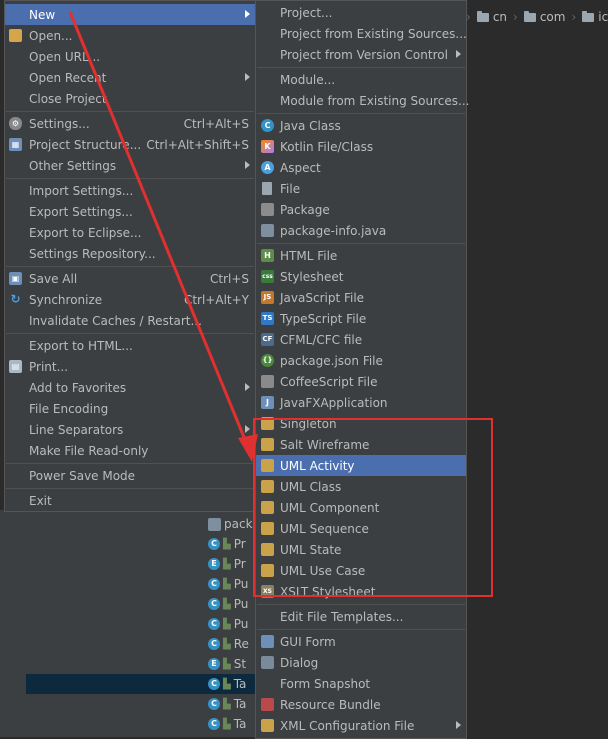 The width and height of the screenshot is (608, 739). I want to click on css-file-icon: css, so click(267, 276).